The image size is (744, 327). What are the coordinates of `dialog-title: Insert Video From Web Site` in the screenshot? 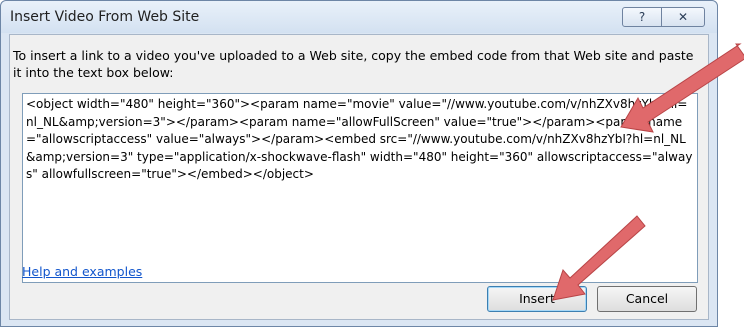 It's located at (105, 17).